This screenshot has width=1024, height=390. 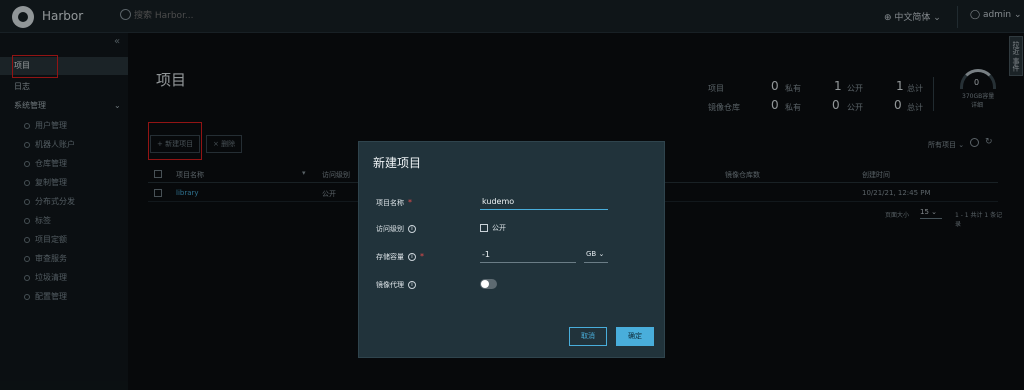 I want to click on storage-quota-label: 存储容量 i *, so click(x=400, y=257).